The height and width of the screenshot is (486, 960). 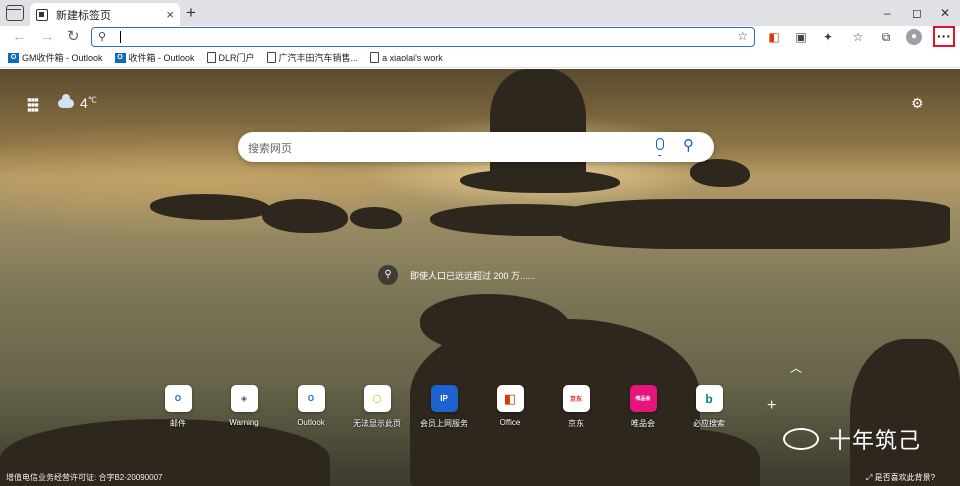 I want to click on bookmark-item: O 收件箱 - Outlook, so click(x=154, y=57).